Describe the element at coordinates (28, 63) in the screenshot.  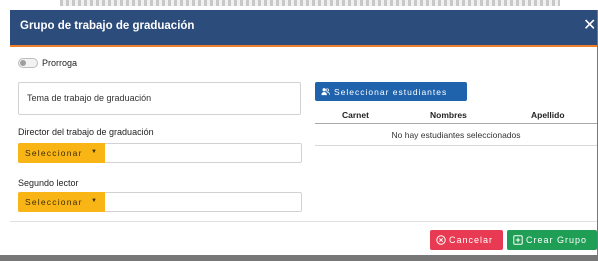
I see `prorroga-toggle` at that location.